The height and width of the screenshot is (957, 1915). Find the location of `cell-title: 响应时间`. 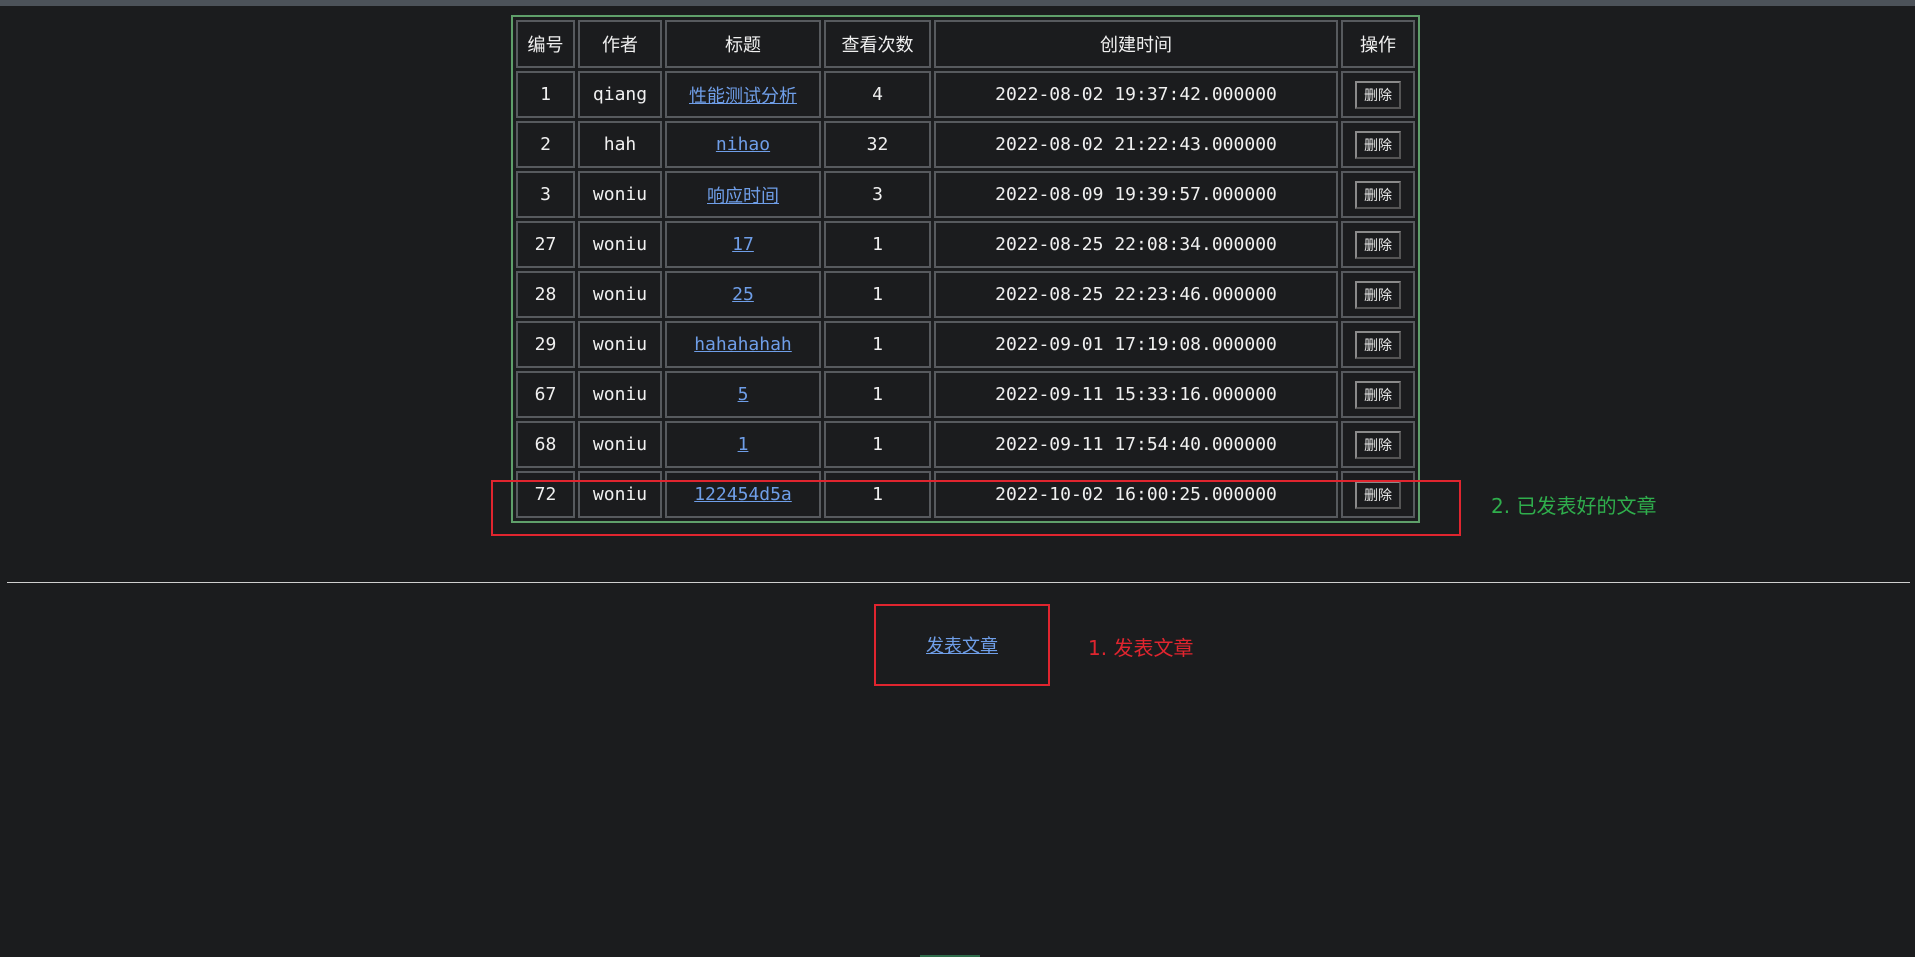

cell-title: 响应时间 is located at coordinates (743, 194).